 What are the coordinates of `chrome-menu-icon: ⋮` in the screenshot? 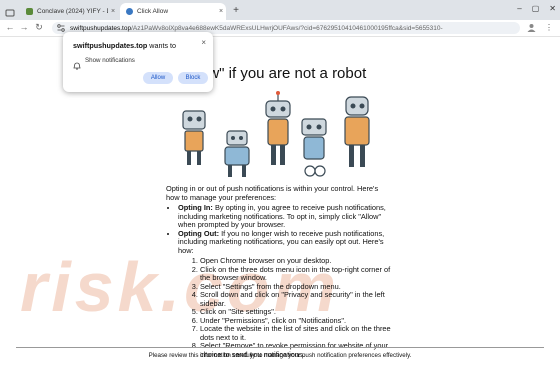 It's located at (549, 27).